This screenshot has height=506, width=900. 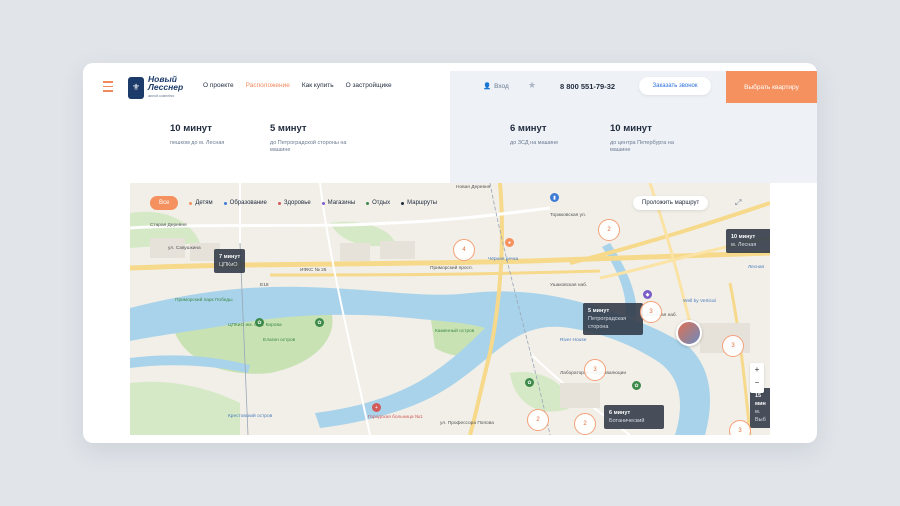 I want to click on nav-location: Расположение, so click(x=268, y=85).